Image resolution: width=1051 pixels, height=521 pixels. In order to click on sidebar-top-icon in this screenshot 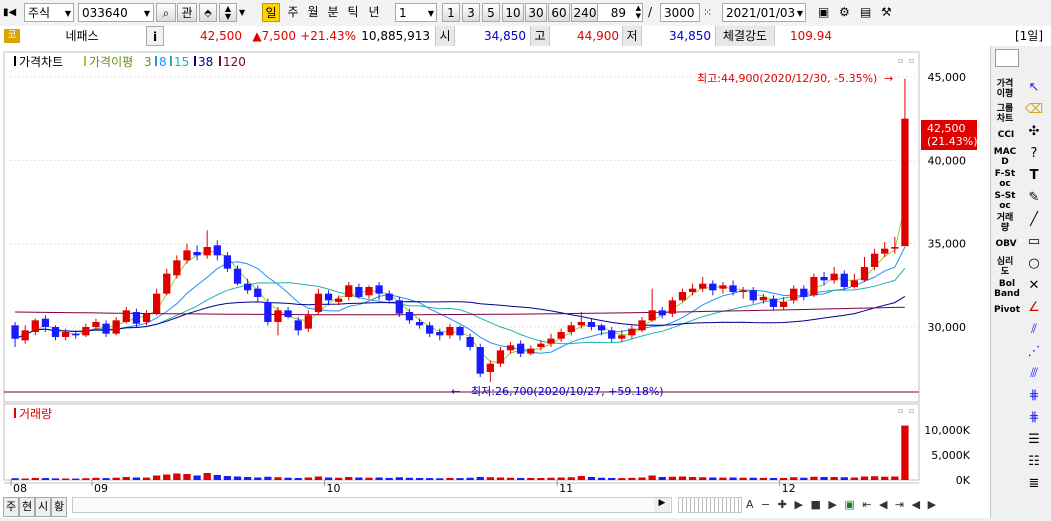, I will do `click(1007, 58)`.